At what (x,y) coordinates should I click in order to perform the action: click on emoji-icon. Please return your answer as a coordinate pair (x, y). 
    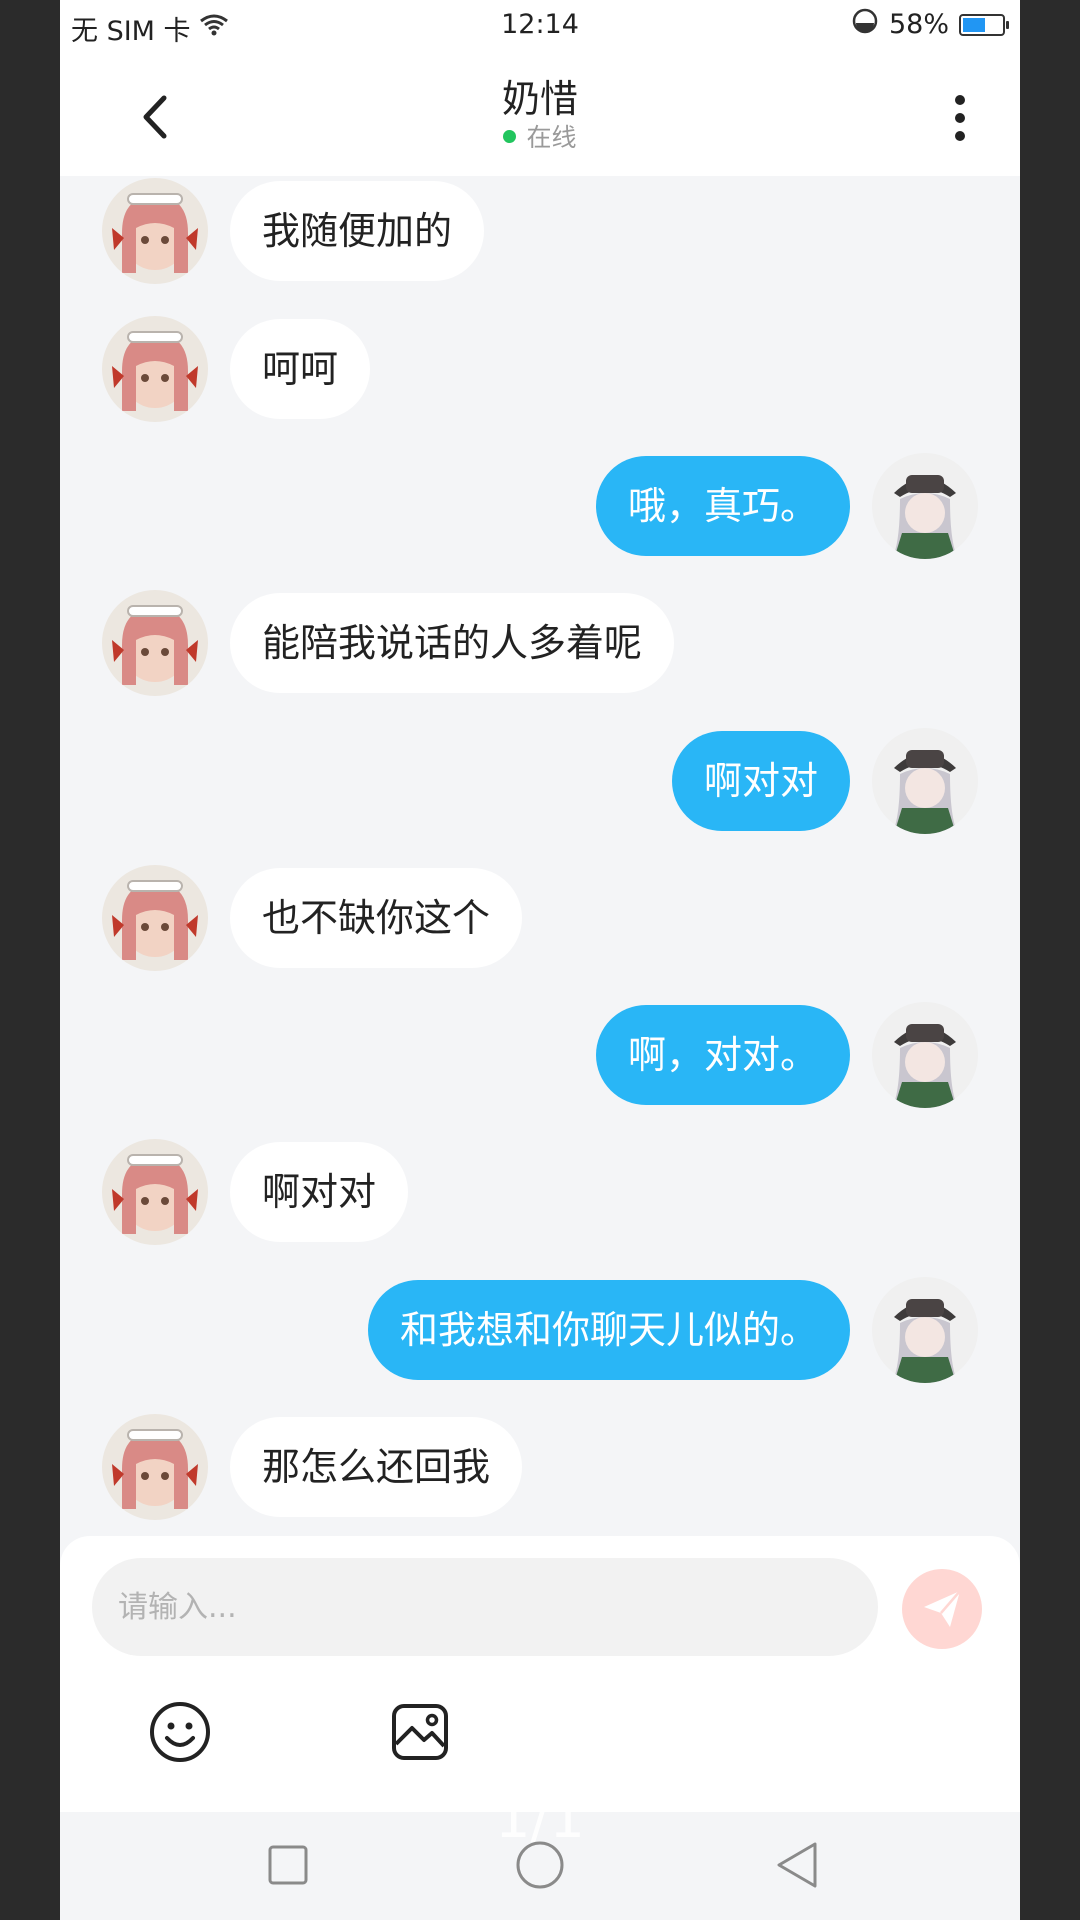
    Looking at the image, I should click on (180, 1732).